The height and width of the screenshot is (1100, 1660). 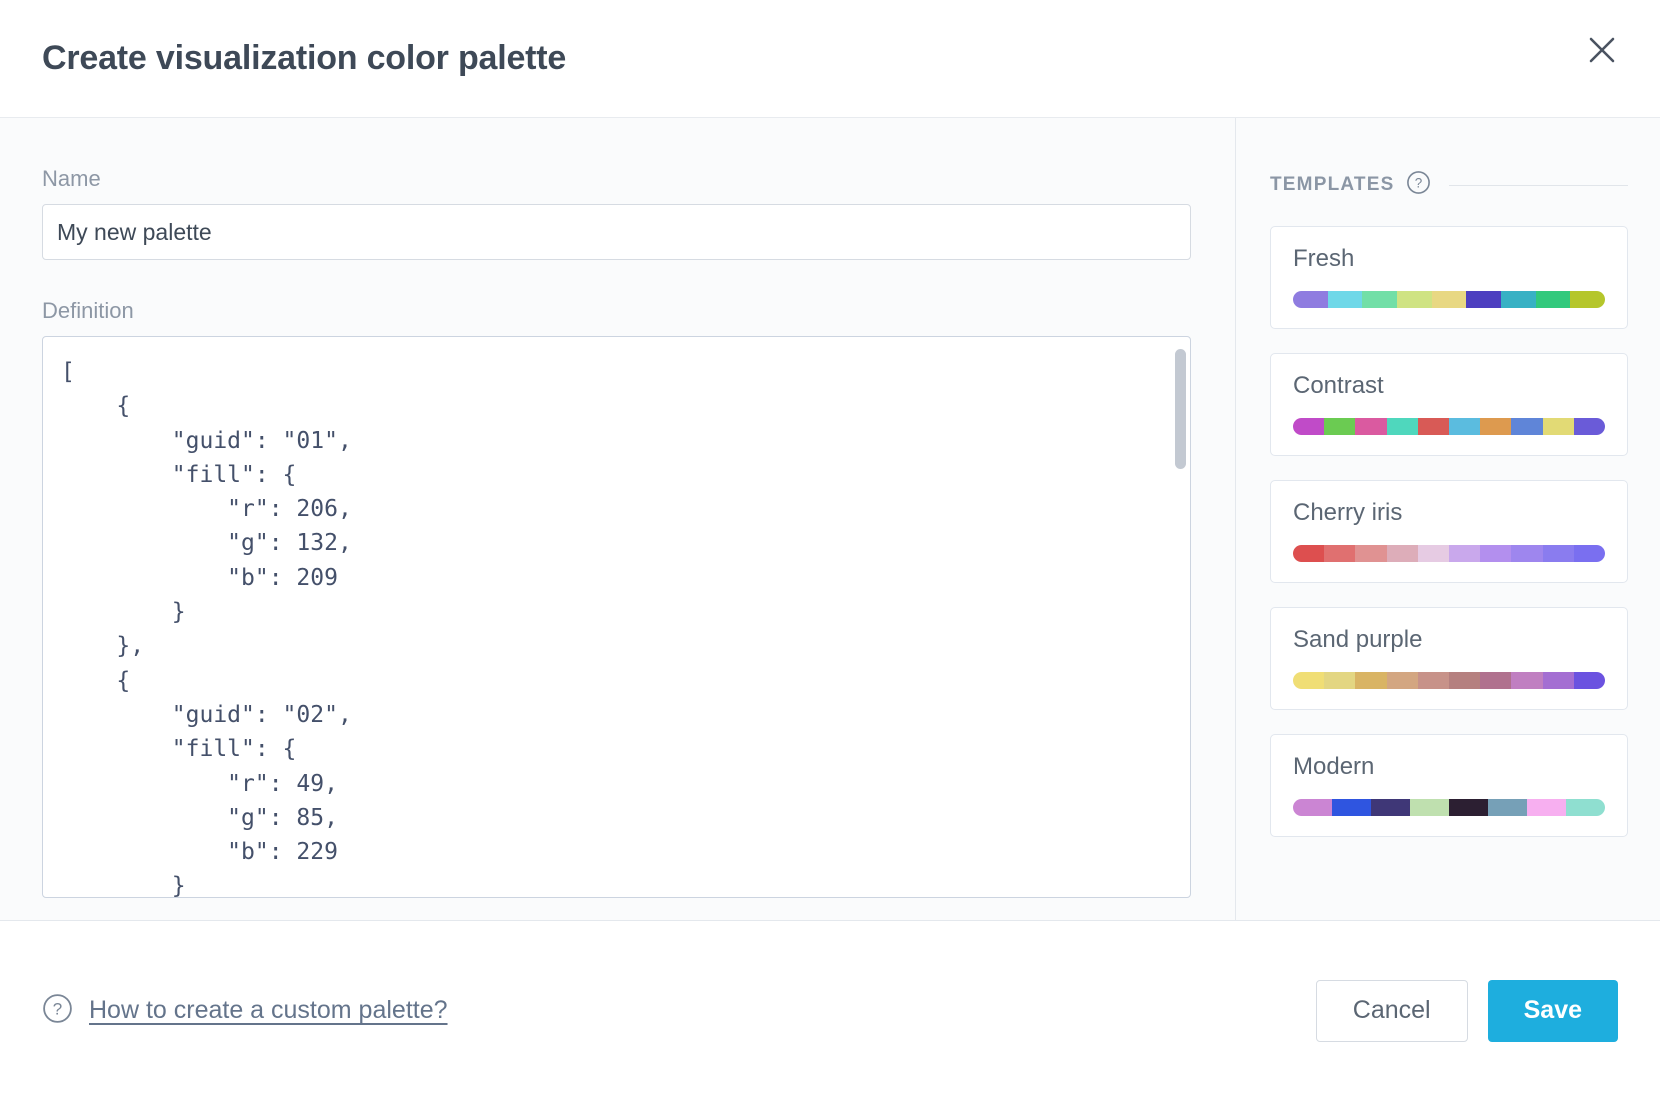 I want to click on templates-divider, so click(x=1538, y=185).